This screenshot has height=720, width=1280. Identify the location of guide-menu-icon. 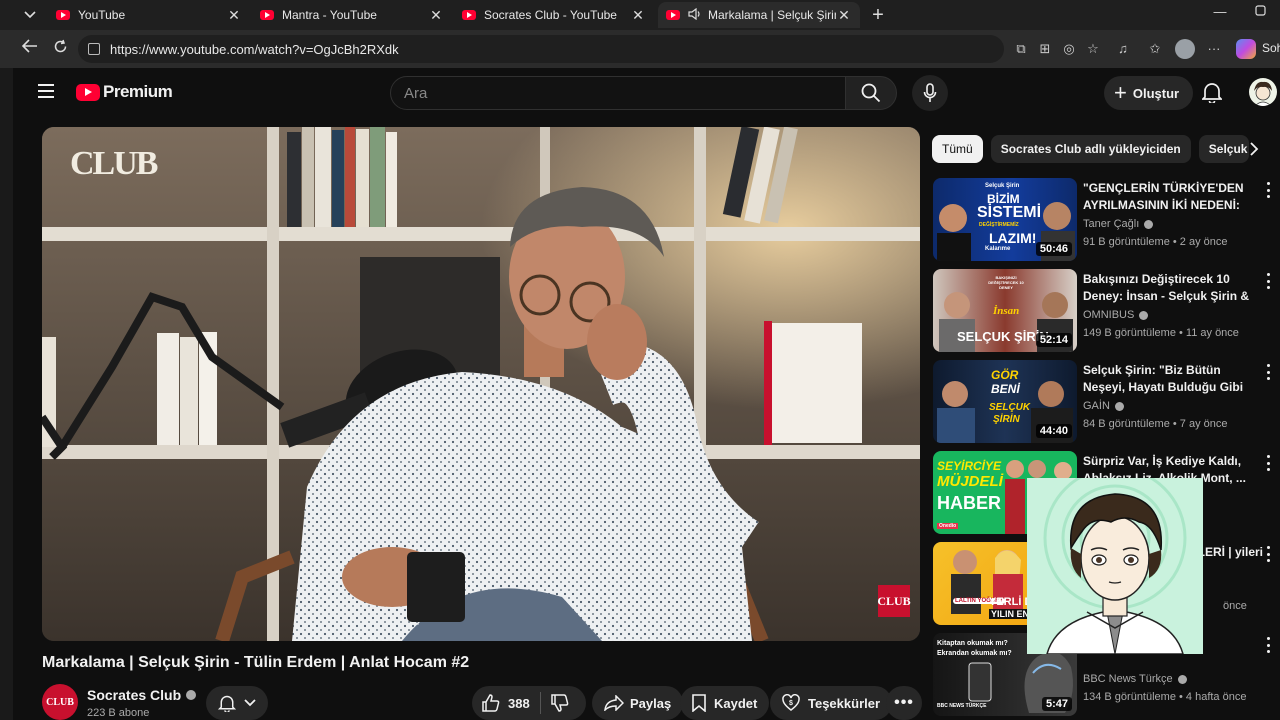
(46, 91).